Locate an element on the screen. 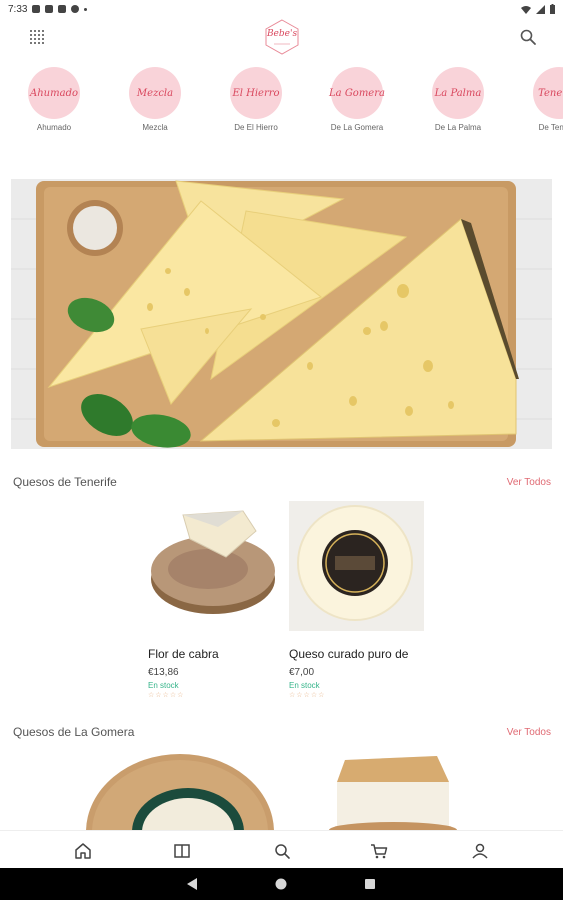 Image resolution: width=563 pixels, height=900 pixels. section-title-la-gomera: Quesos de La Gomera is located at coordinates (74, 732).